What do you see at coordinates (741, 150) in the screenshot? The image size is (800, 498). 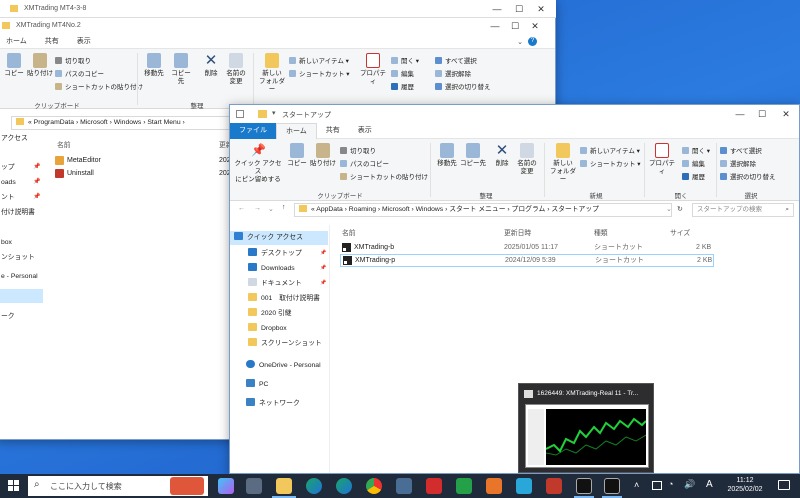 I see `select-all-button: すべて選択` at bounding box center [741, 150].